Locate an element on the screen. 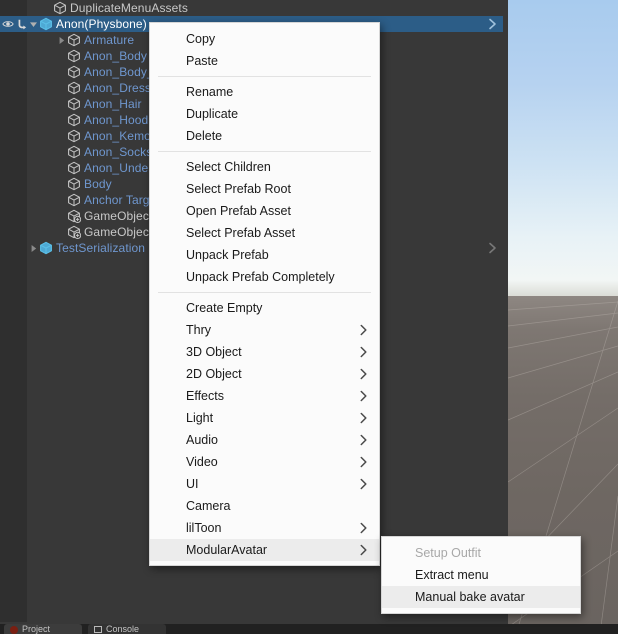 This screenshot has height=634, width=618. menu-item-rename: Rename is located at coordinates (264, 92).